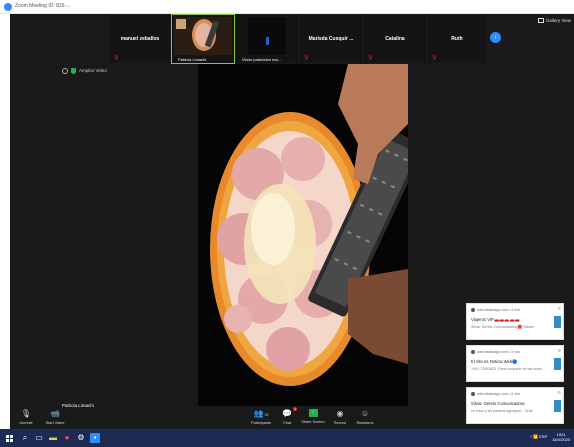 Image resolution: width=574 pixels, height=447 pixels. Describe the element at coordinates (8, 7) in the screenshot. I see `zoom-app-icon` at that location.